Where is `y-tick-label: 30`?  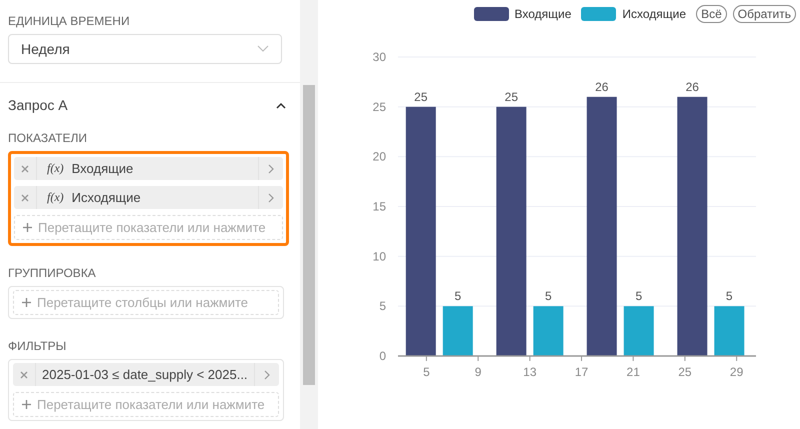 y-tick-label: 30 is located at coordinates (379, 57).